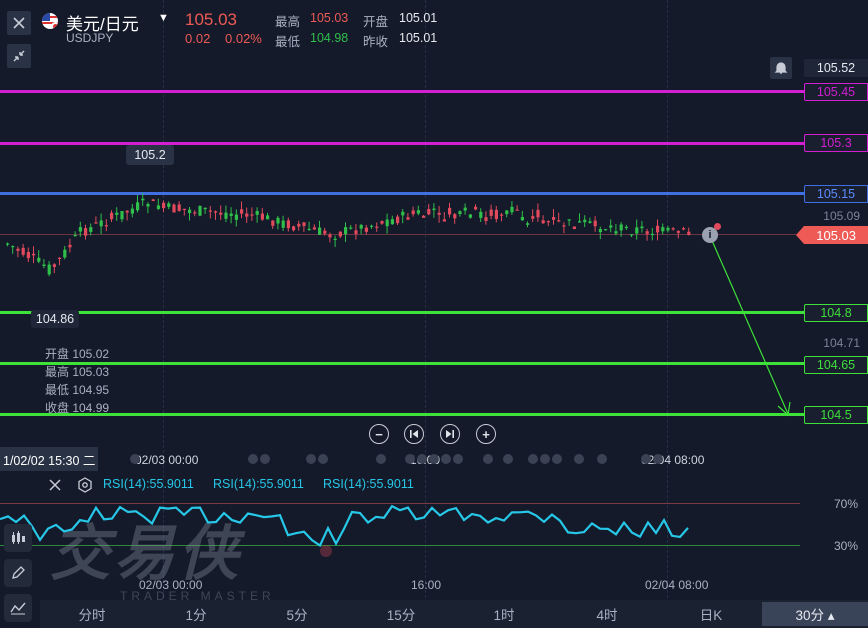  I want to click on scroll-first-button, so click(414, 434).